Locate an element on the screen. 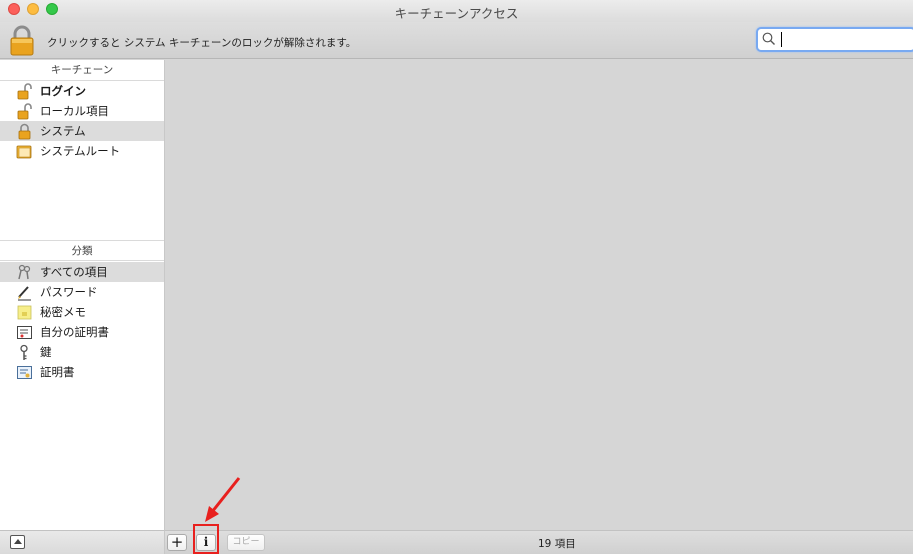 This screenshot has height=554, width=913. category-label: パスワード is located at coordinates (69, 292).